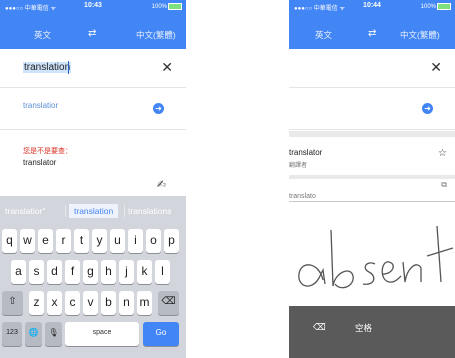 This screenshot has height=358, width=455. What do you see at coordinates (47, 67) in the screenshot?
I see `input-text: translation` at bounding box center [47, 67].